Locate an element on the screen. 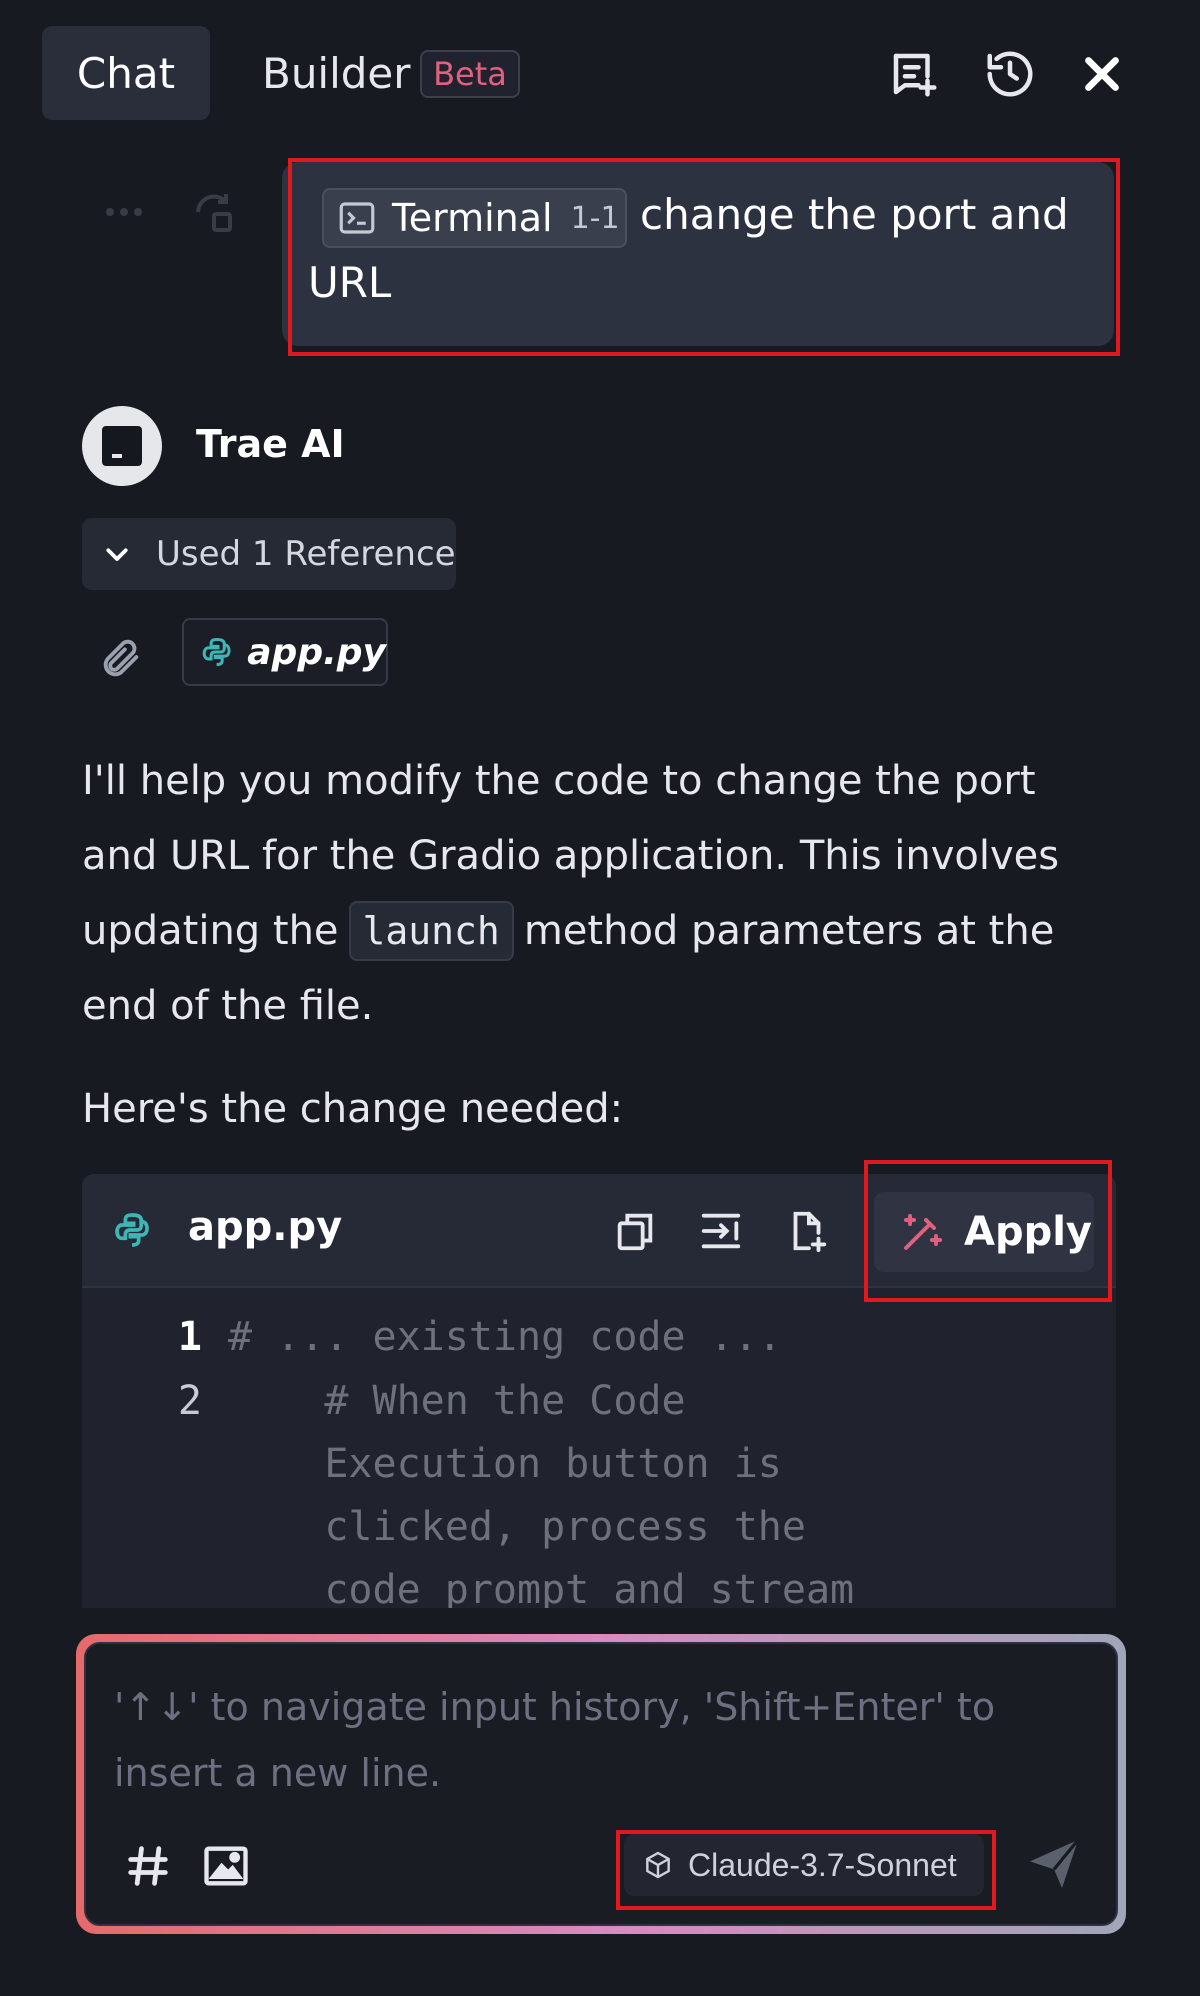 The image size is (1200, 1996). reference-file-chip: app.py is located at coordinates (285, 652).